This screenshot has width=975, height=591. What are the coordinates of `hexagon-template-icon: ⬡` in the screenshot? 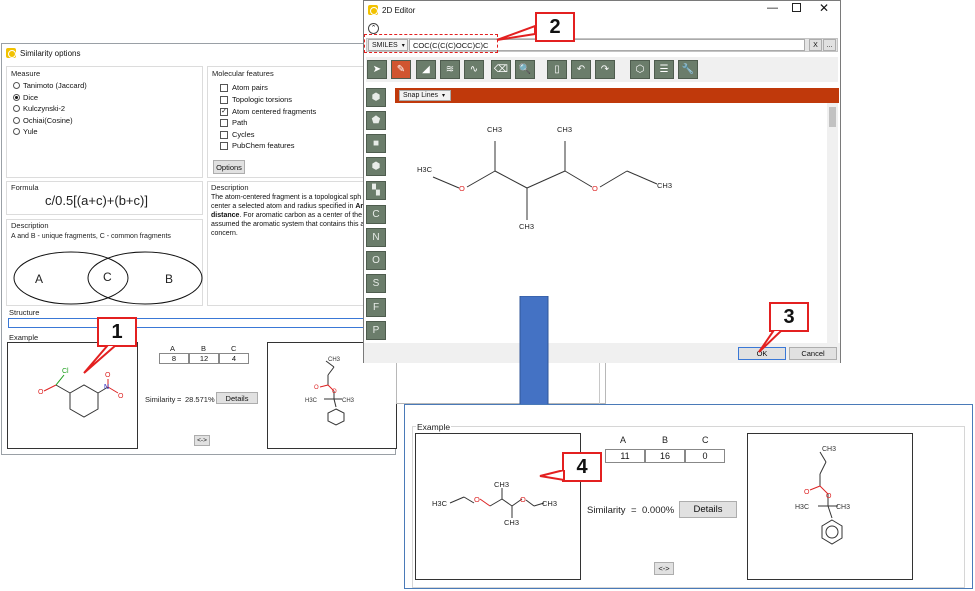 It's located at (640, 69).